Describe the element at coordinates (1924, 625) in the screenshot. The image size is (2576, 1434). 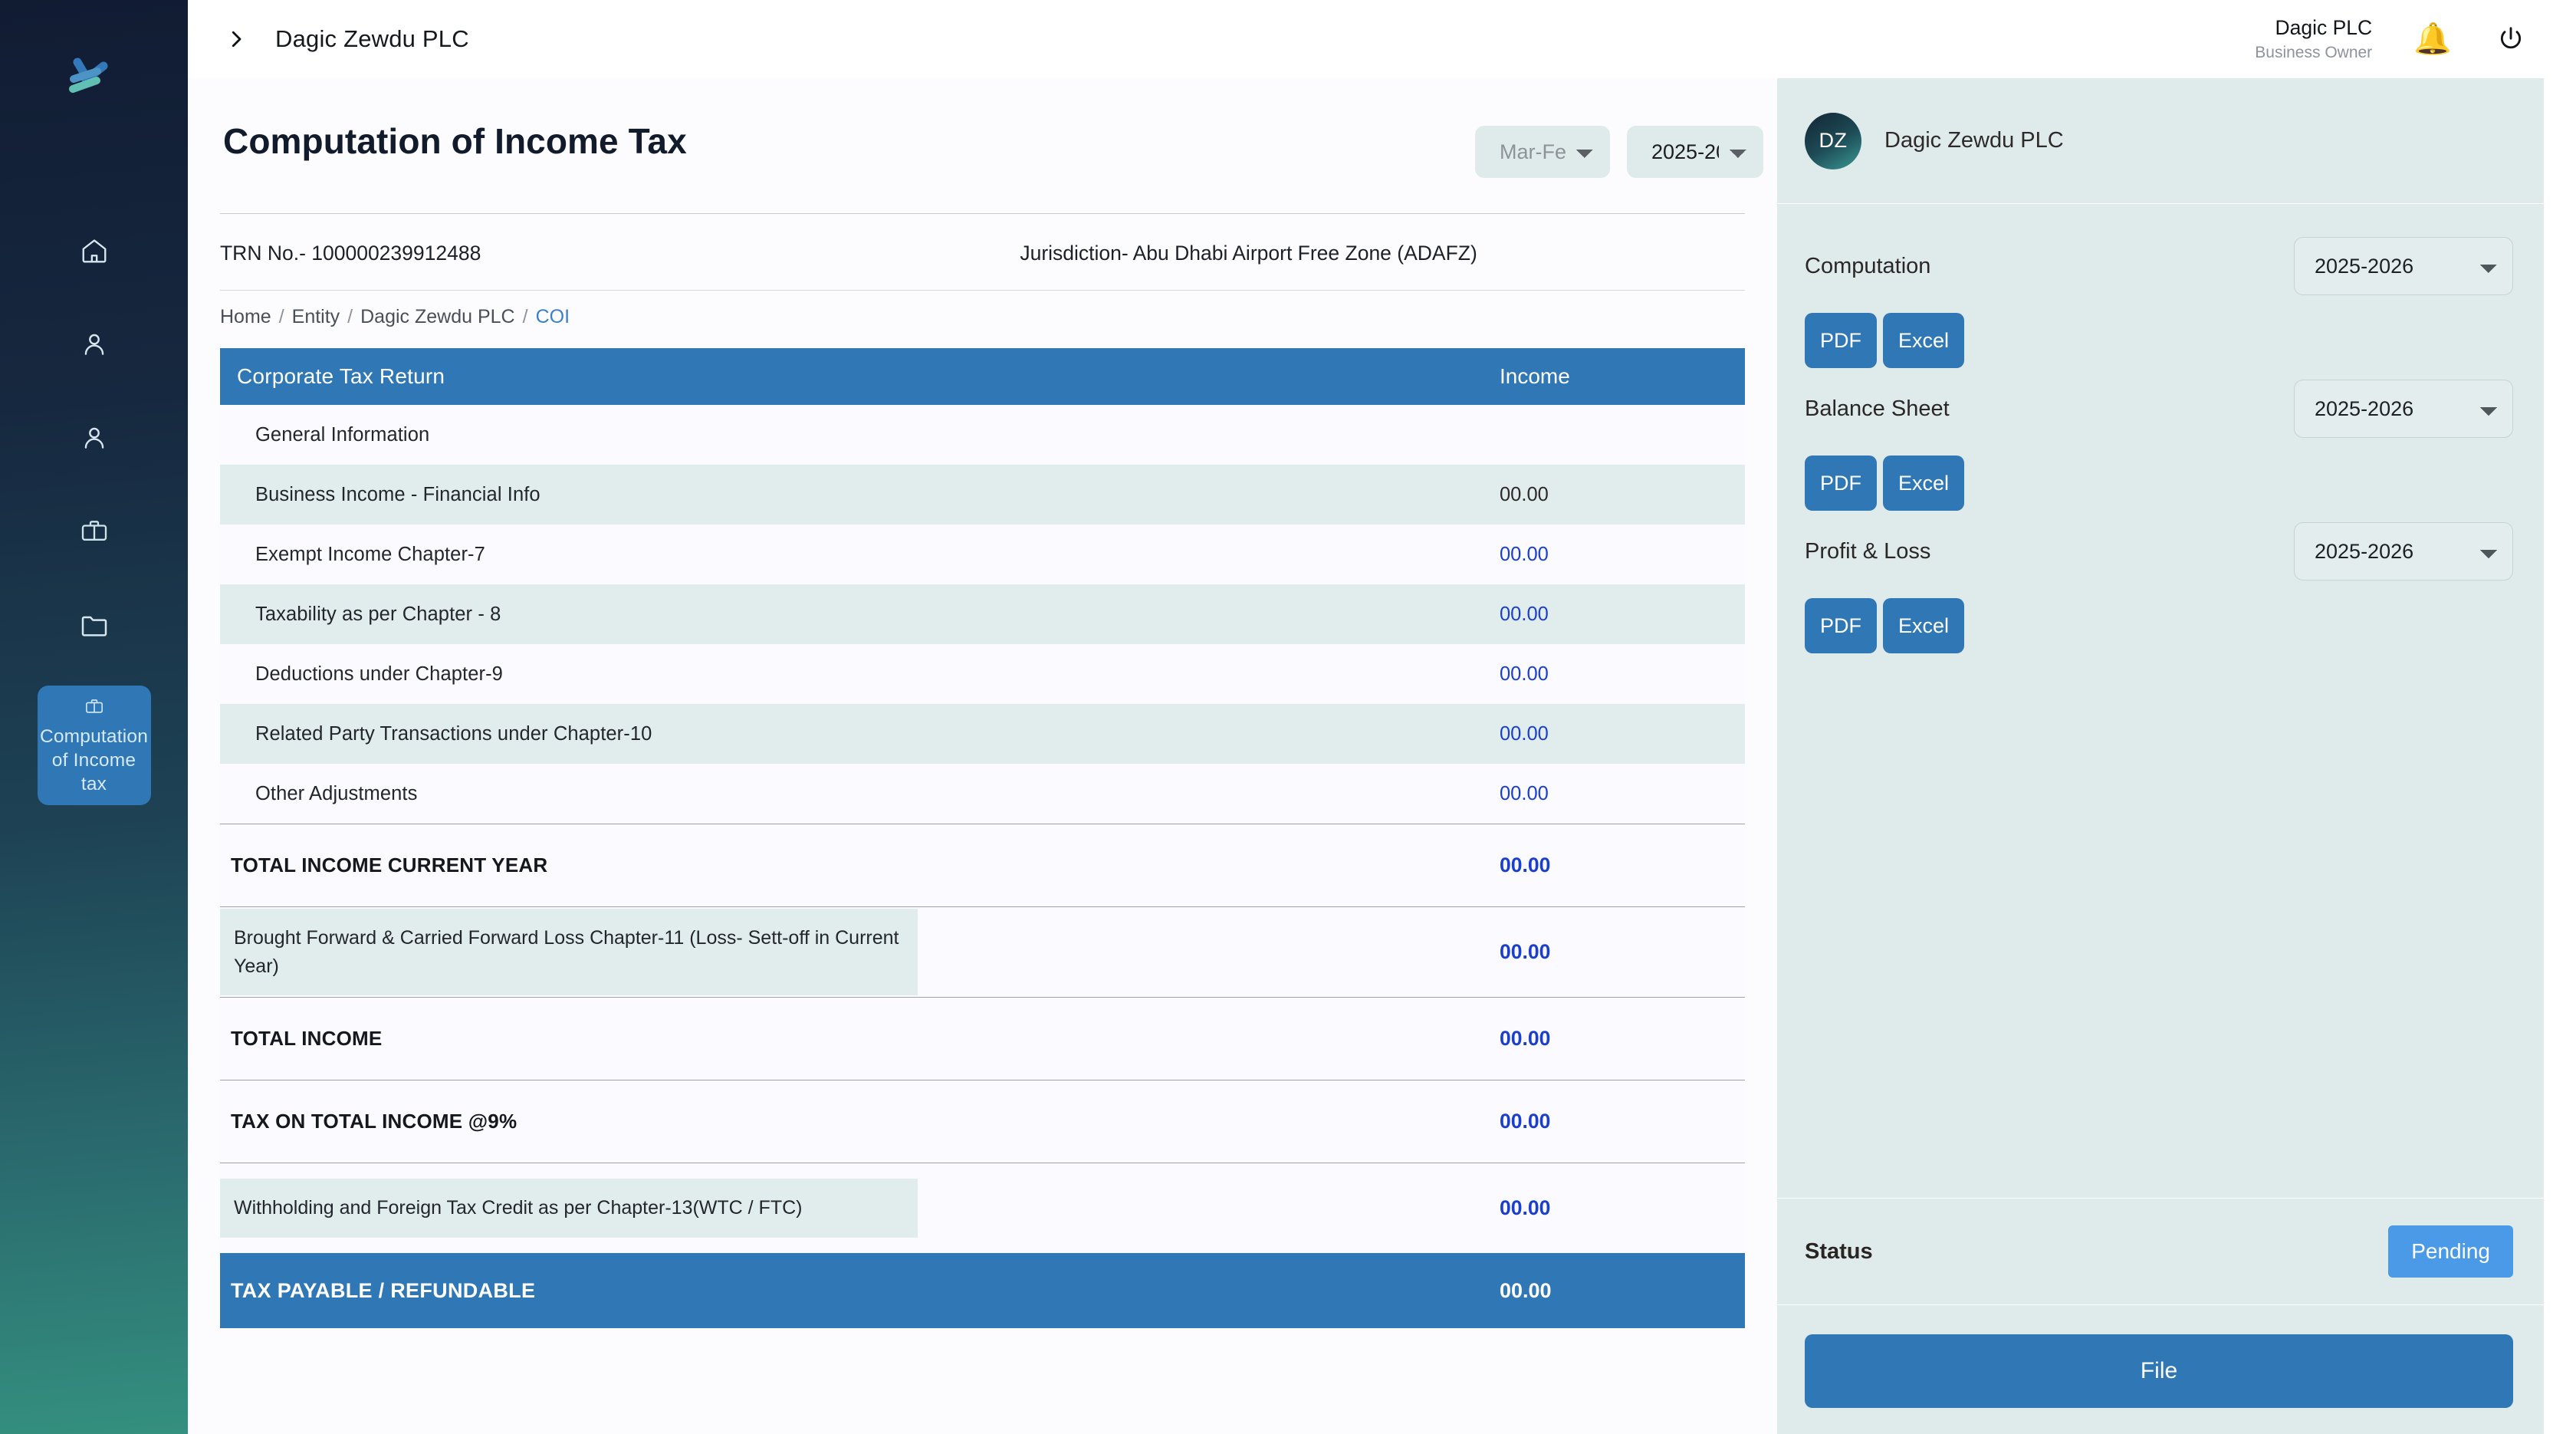
I see `profit-loss-excel-button: Excel` at that location.